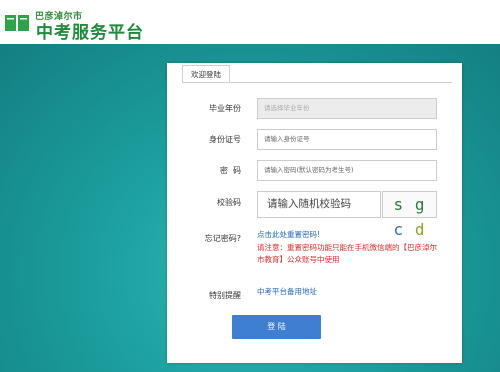 The width and height of the screenshot is (500, 372). I want to click on login-button: 登 陆, so click(276, 327).